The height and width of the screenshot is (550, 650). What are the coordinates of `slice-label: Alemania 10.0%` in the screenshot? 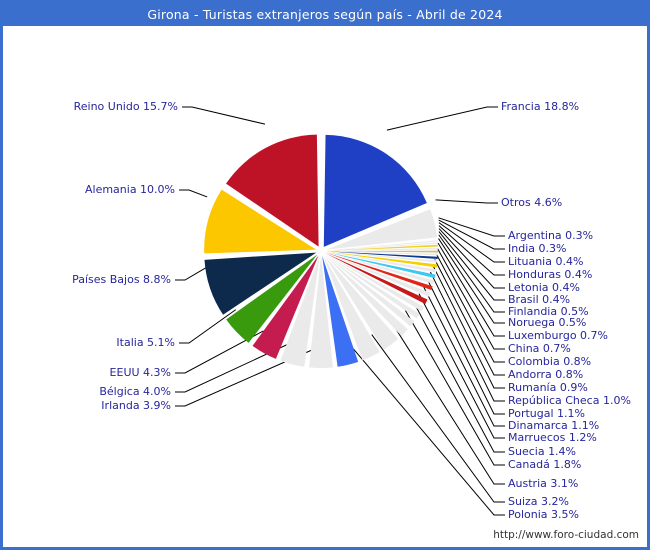 It's located at (129, 189).